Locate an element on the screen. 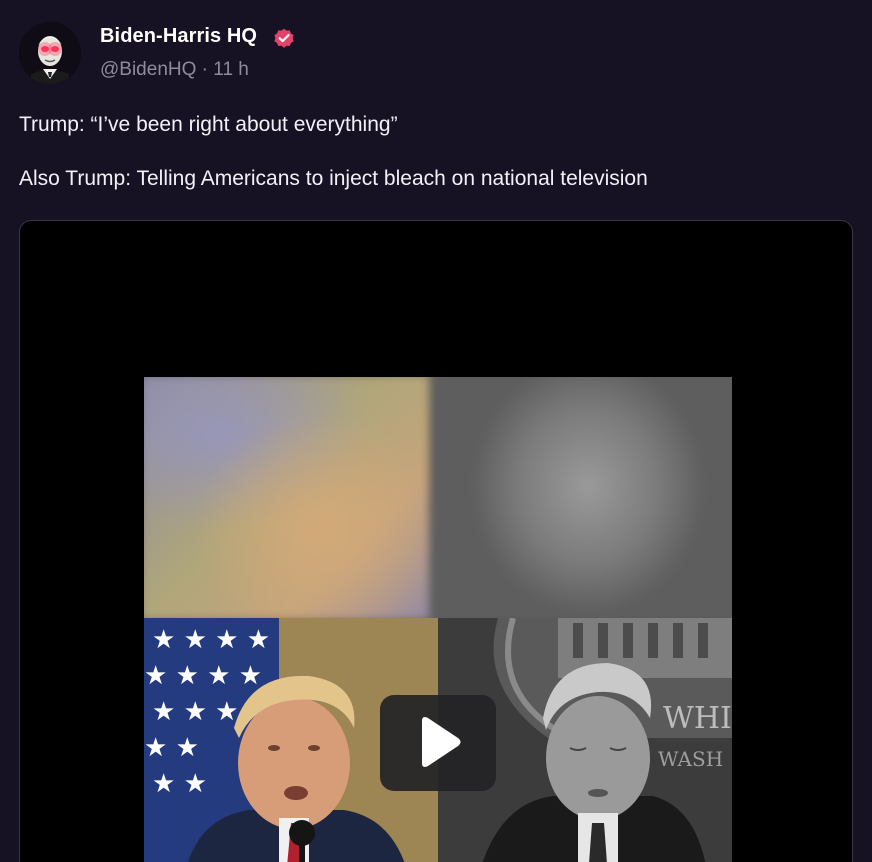 This screenshot has height=862, width=872. thumbnail-top-right-blurred is located at coordinates (580, 501).